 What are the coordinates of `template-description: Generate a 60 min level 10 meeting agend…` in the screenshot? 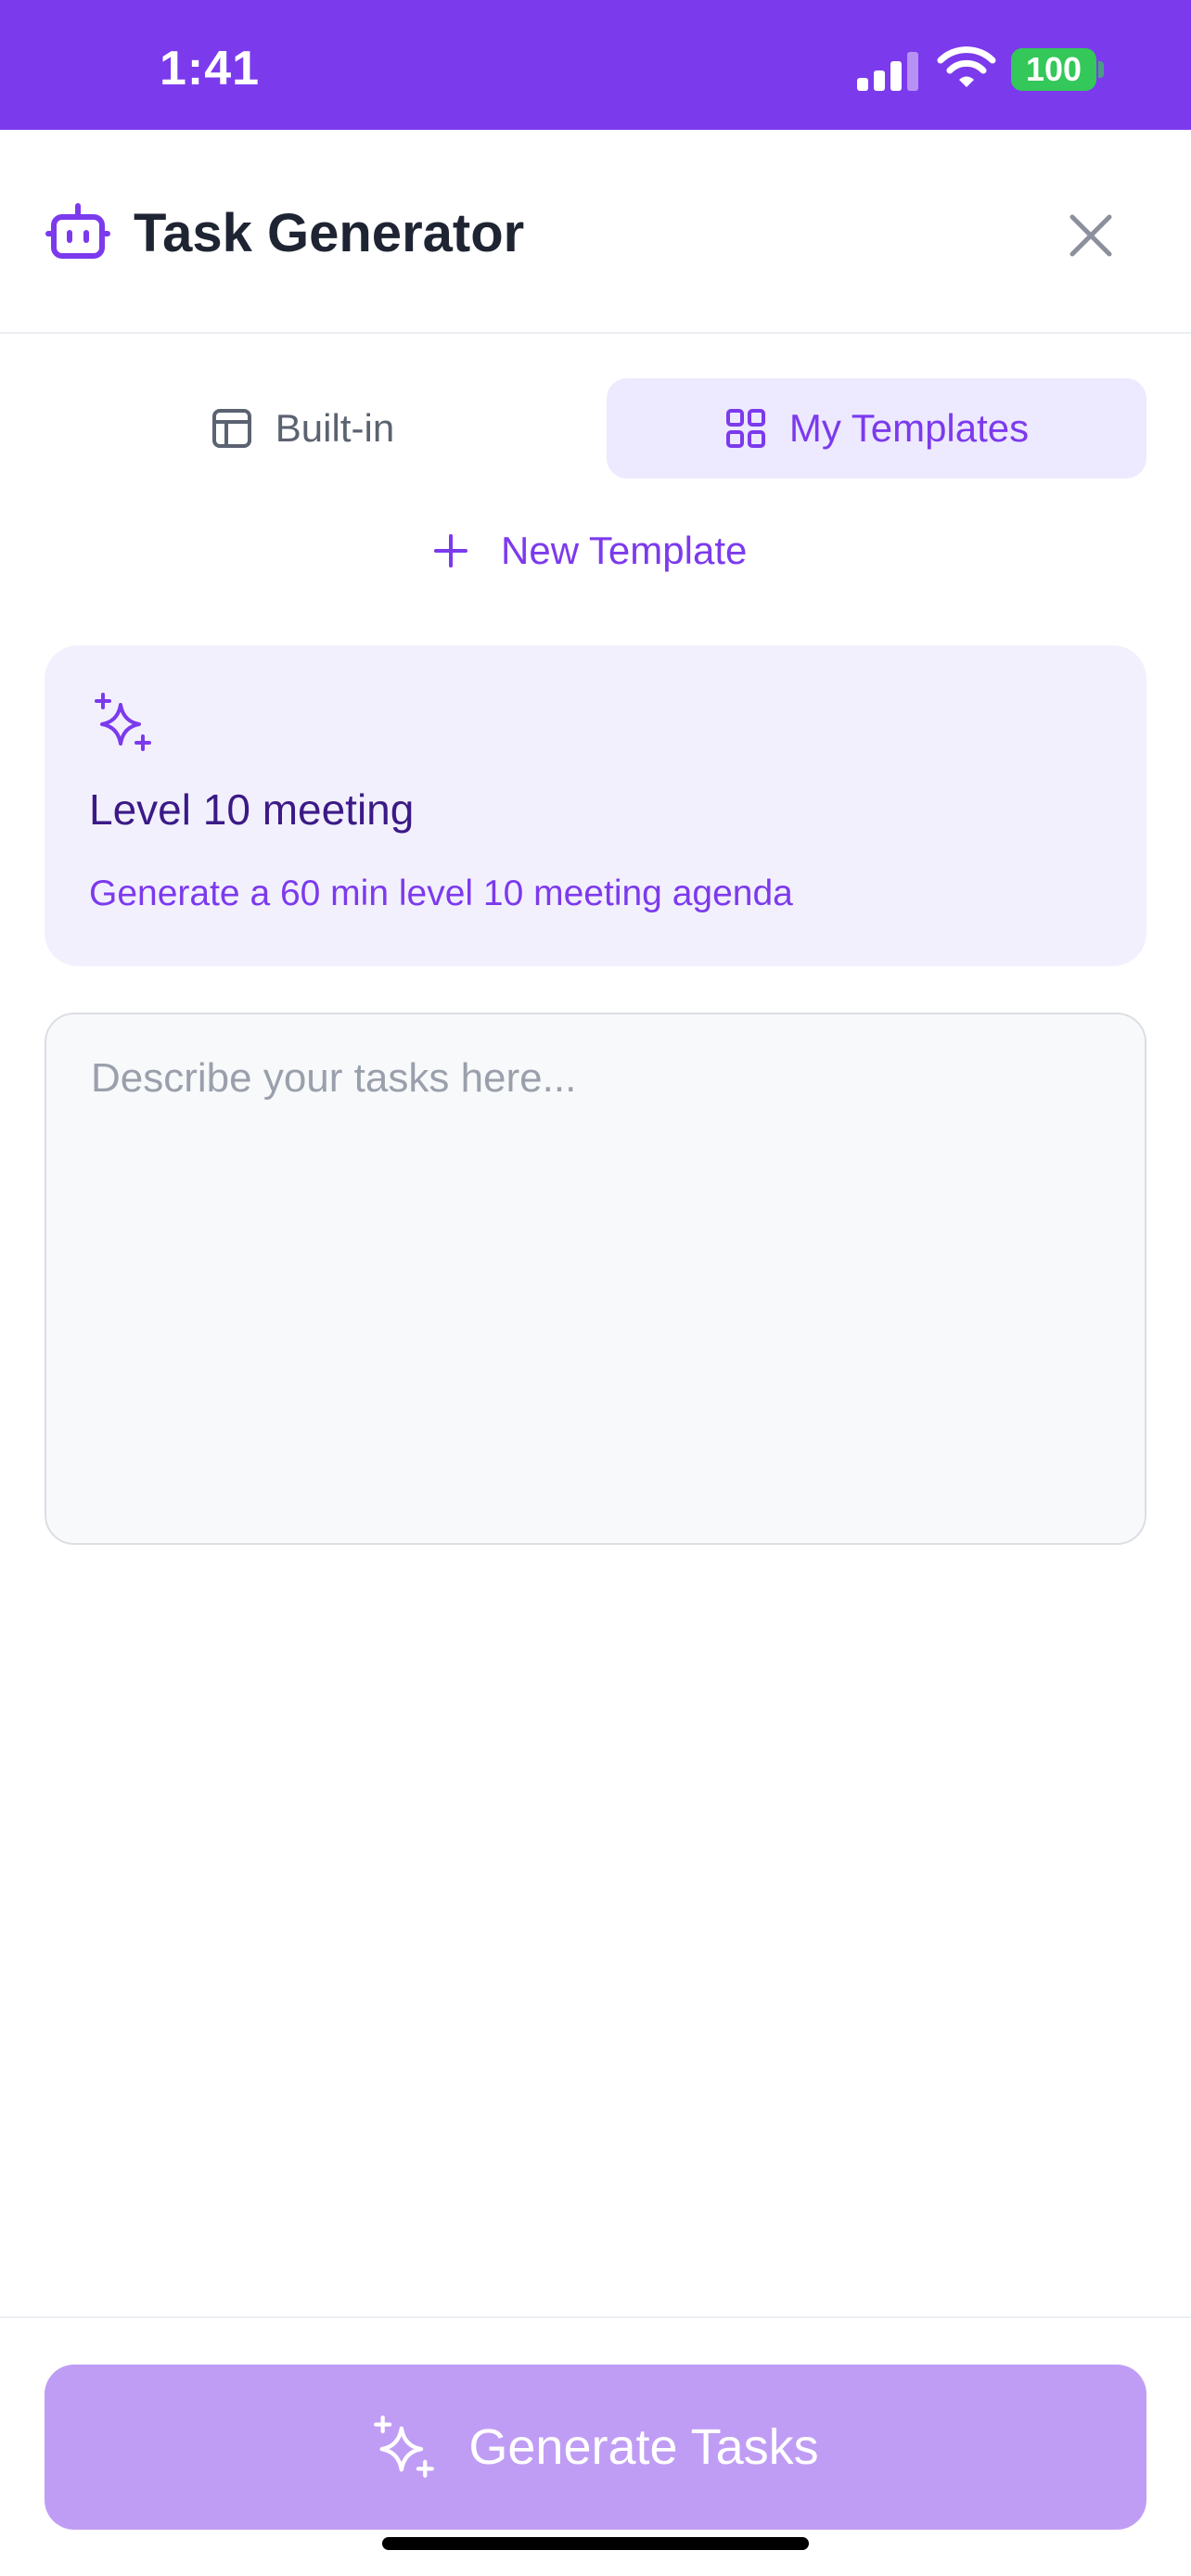 It's located at (441, 893).